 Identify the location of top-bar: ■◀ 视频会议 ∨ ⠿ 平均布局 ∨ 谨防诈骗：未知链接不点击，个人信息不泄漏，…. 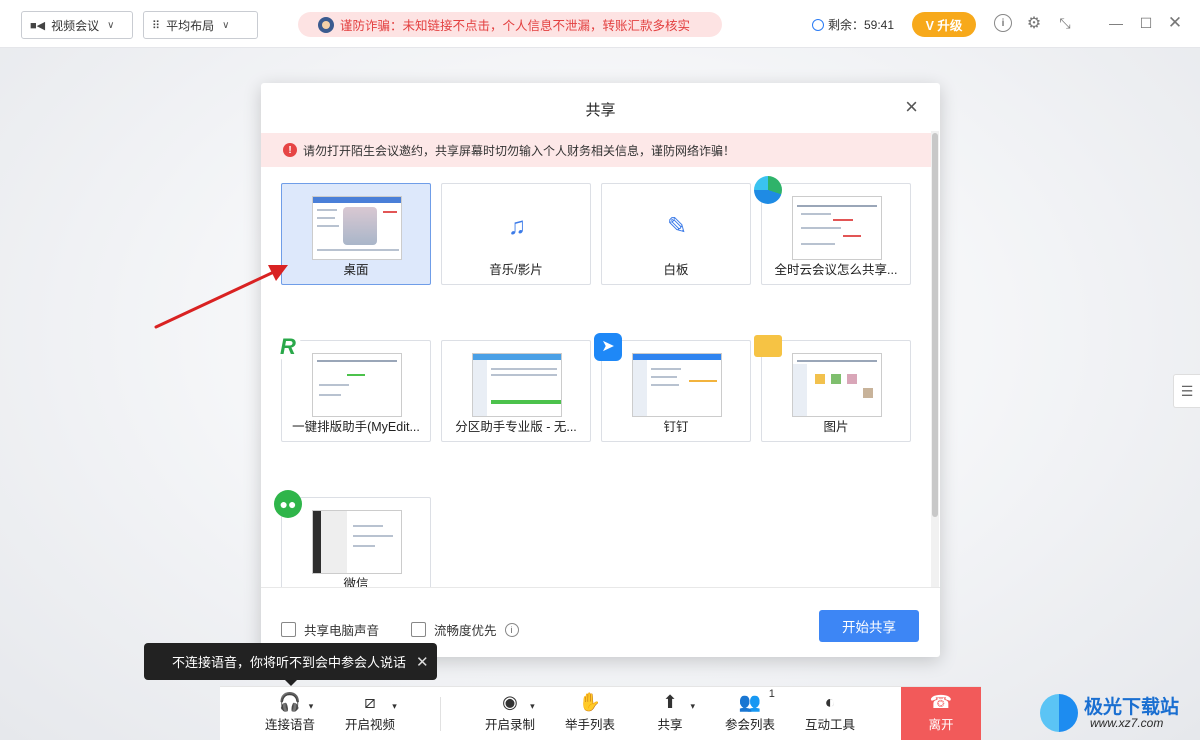
(600, 24).